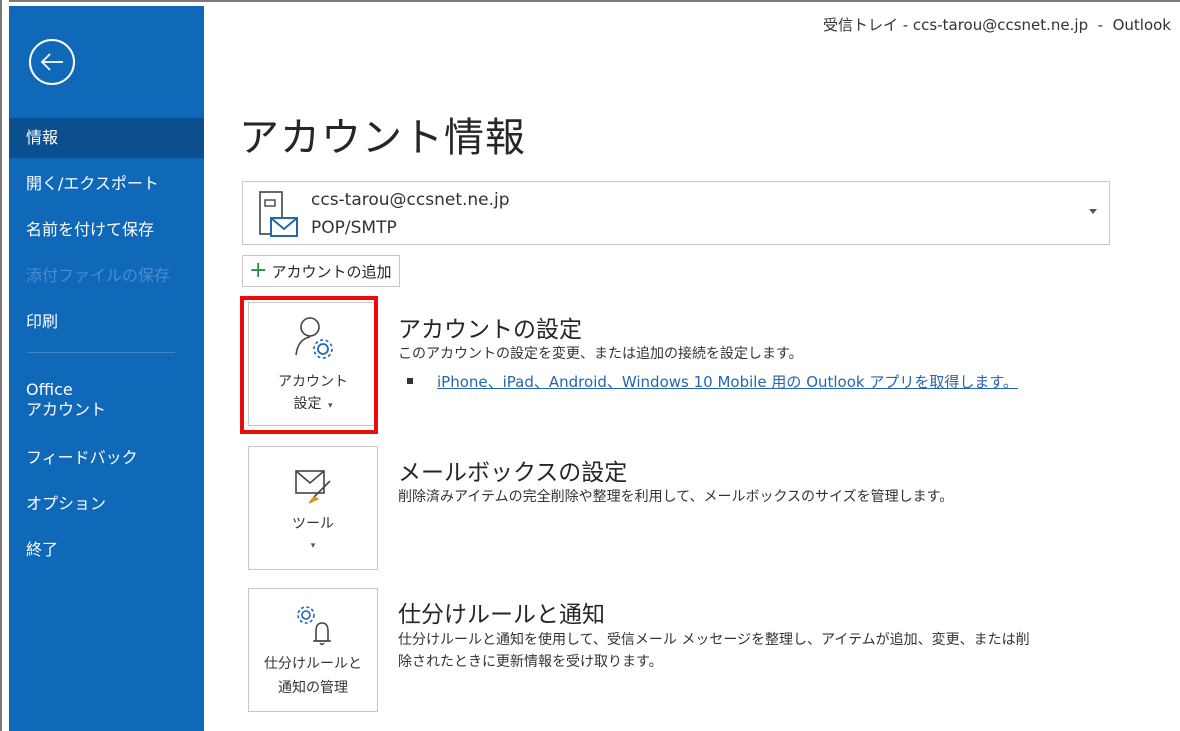 This screenshot has height=731, width=1180. I want to click on section-title-rules-alerts: 仕分けルールと通知, so click(501, 615).